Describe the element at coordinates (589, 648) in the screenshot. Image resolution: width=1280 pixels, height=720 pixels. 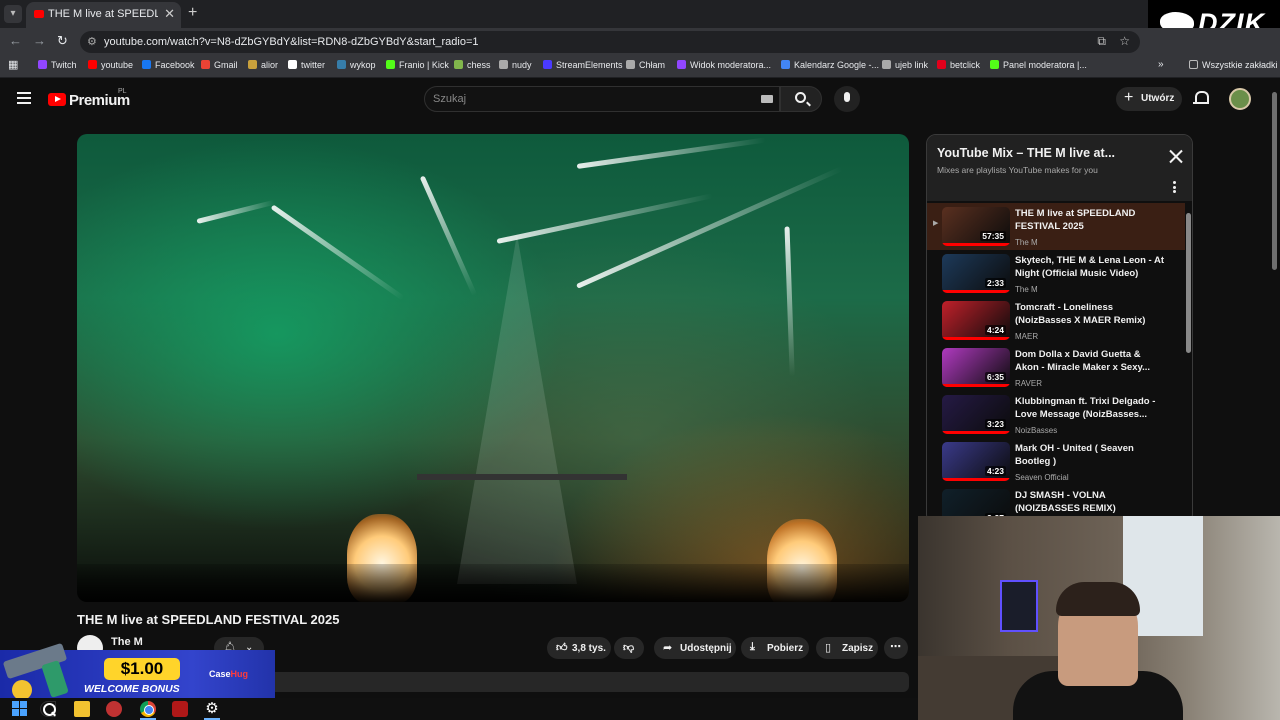
I see `like-count: 3,8 tys.` at that location.